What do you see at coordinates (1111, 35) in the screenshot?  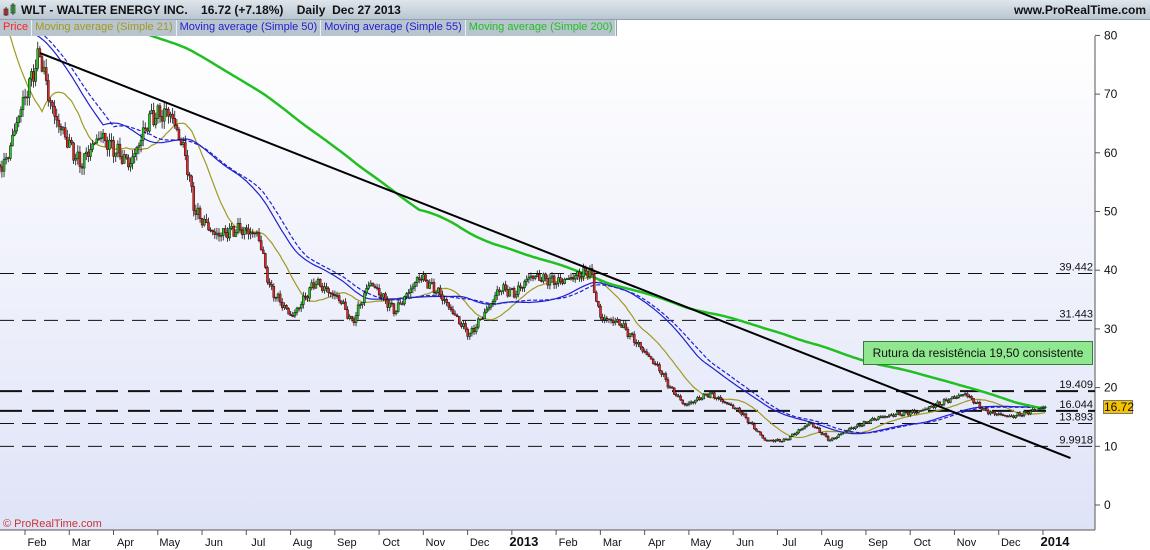 I see `y-tick-label: 80` at bounding box center [1111, 35].